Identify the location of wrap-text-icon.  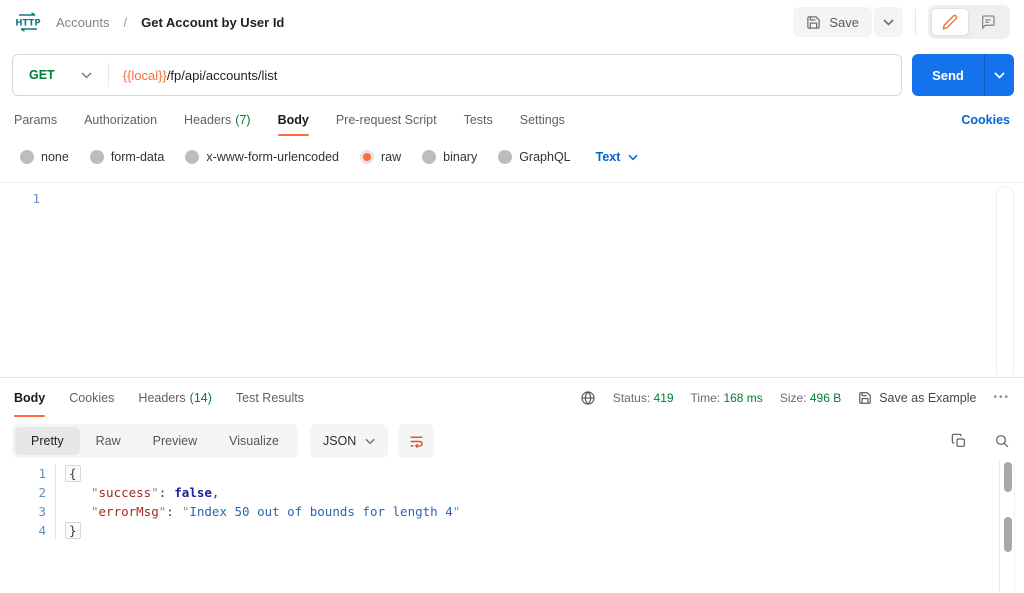
(416, 441).